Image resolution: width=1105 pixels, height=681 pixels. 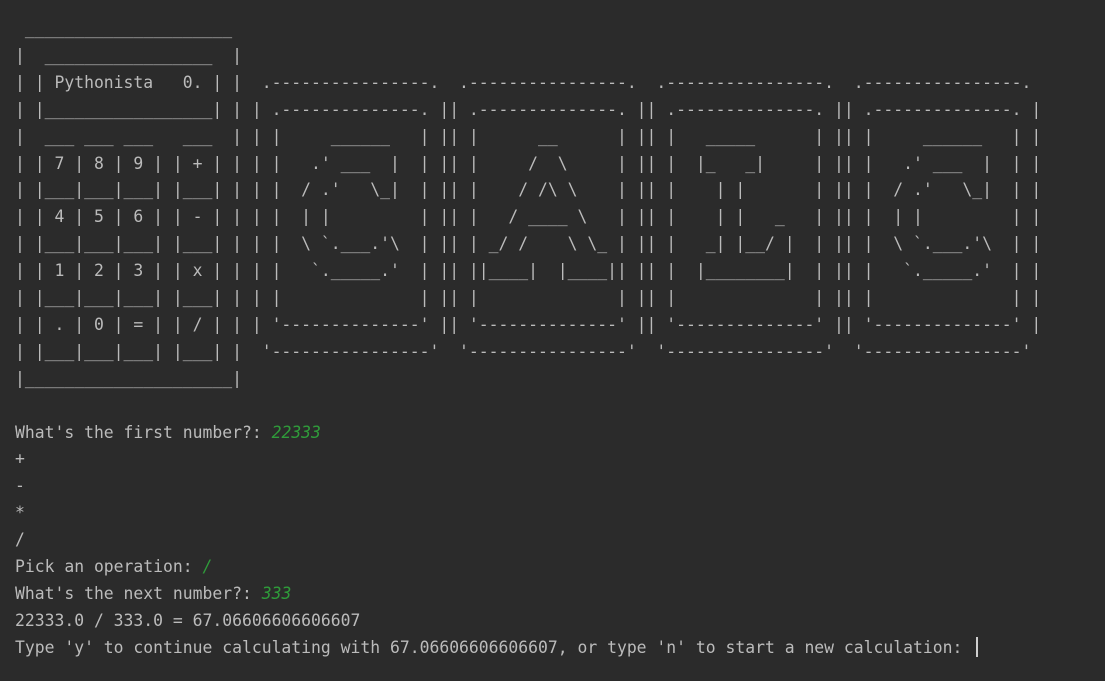 What do you see at coordinates (109, 567) in the screenshot?
I see `operation-prompt: Pick an operation:` at bounding box center [109, 567].